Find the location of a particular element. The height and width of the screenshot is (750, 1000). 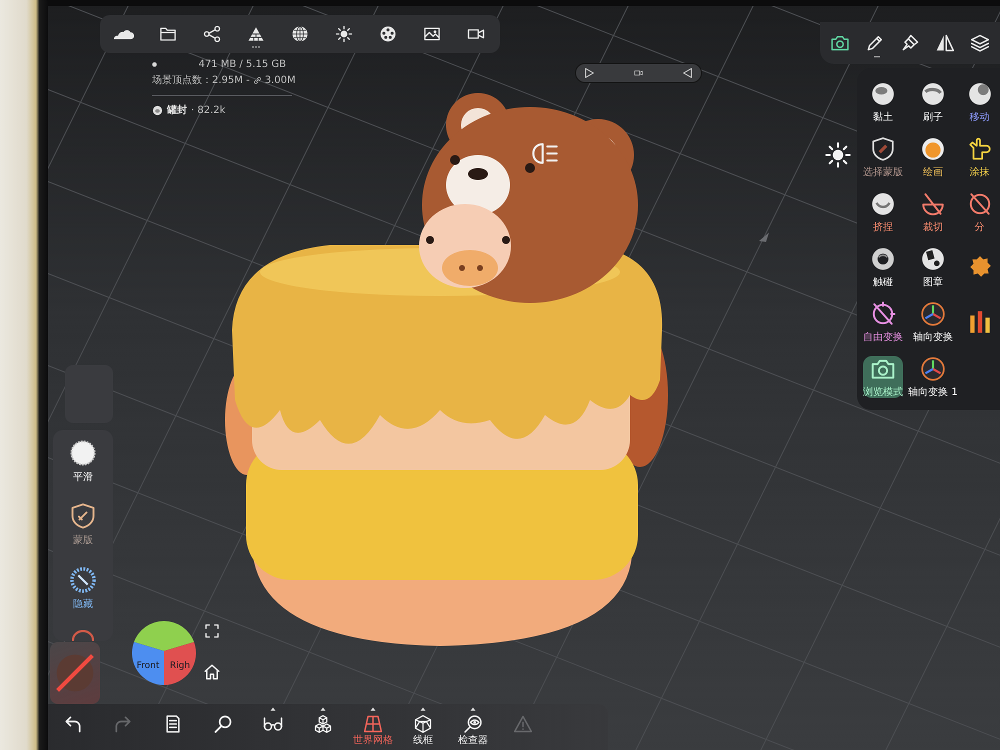

dotted-circle-icon is located at coordinates (83, 580).